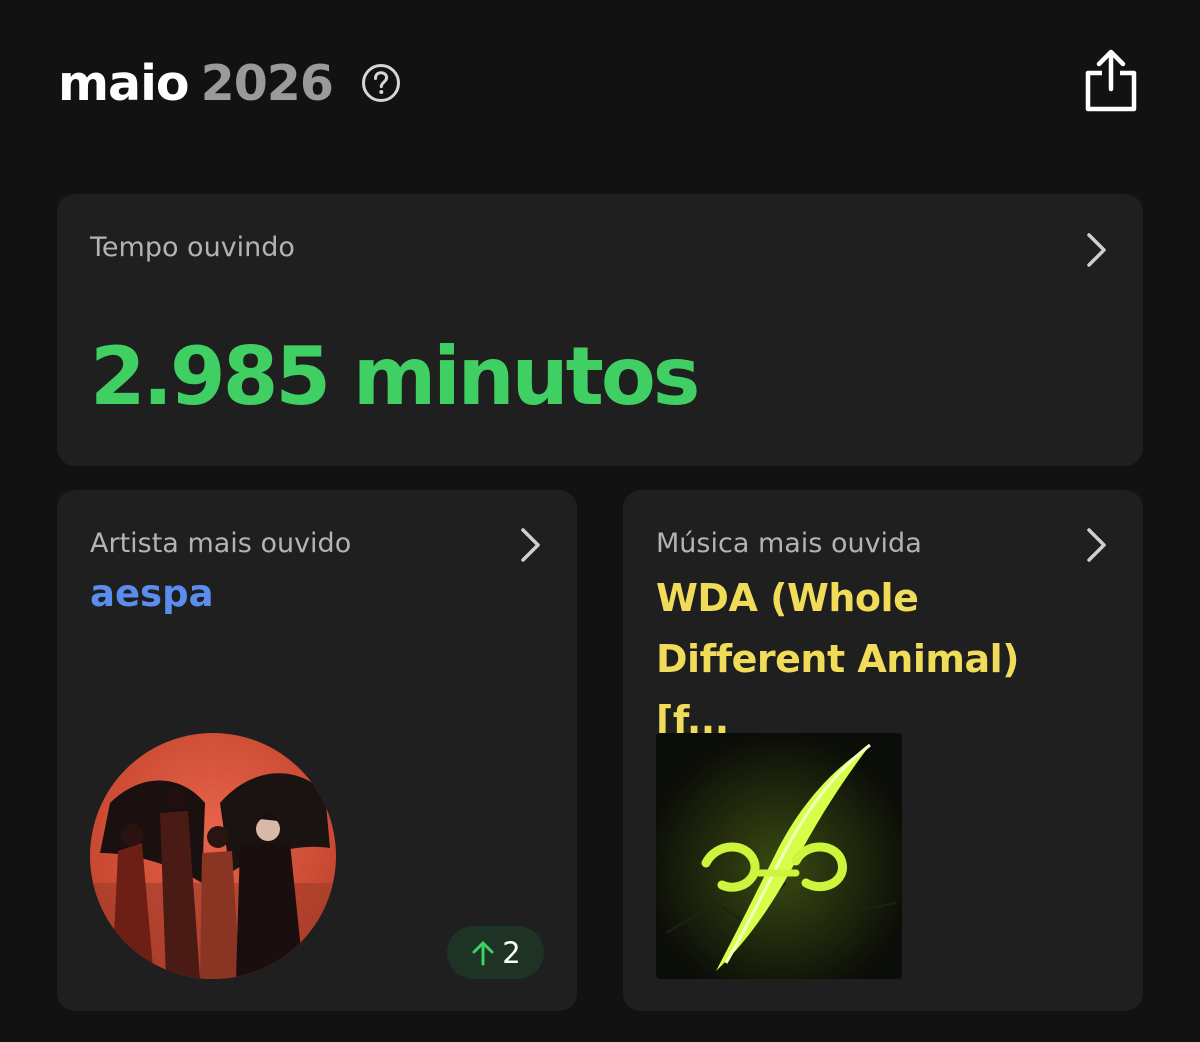  Describe the element at coordinates (495, 952) in the screenshot. I see `rank-change-badge: 2` at that location.